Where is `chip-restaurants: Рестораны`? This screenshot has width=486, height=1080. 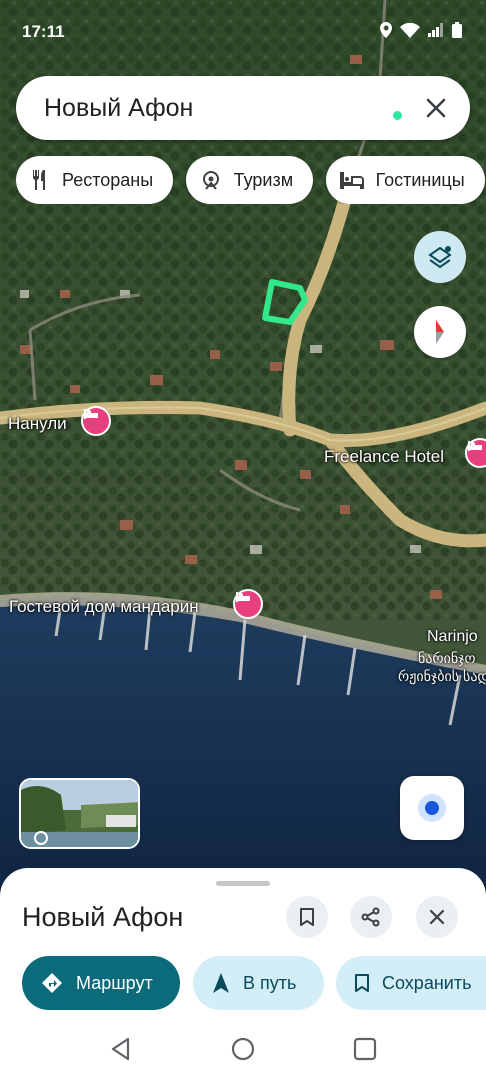 chip-restaurants: Рестораны is located at coordinates (95, 180).